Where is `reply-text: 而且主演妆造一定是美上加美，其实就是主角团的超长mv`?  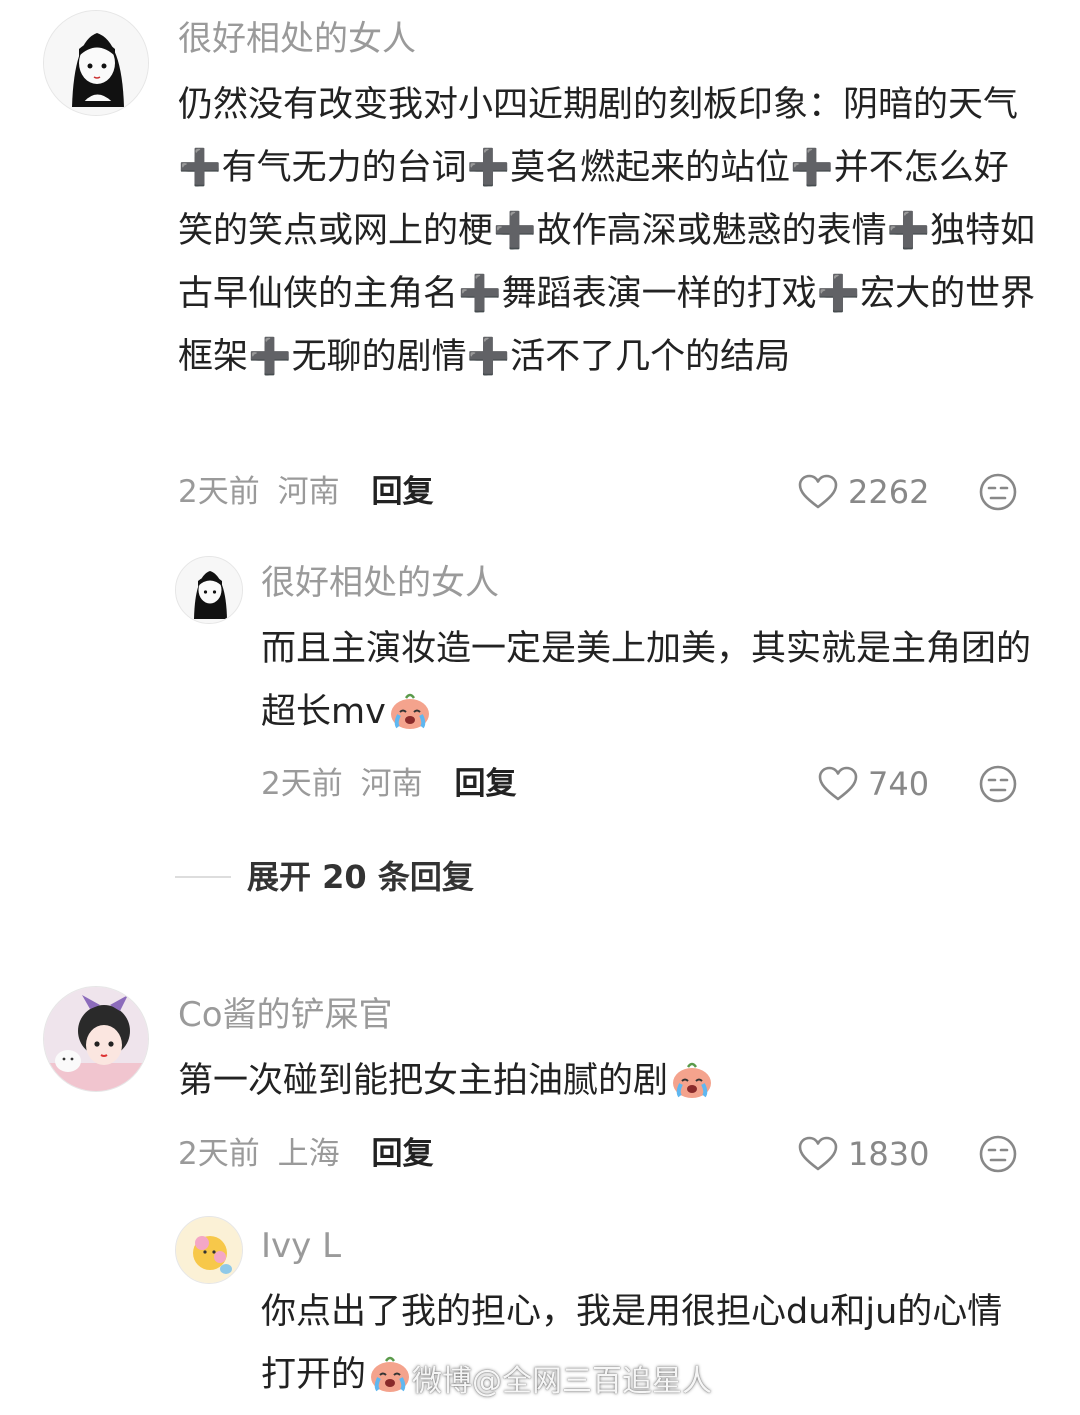
reply-text: 而且主演妆造一定是美上加美，其实就是主角团的超长mv is located at coordinates (646, 685).